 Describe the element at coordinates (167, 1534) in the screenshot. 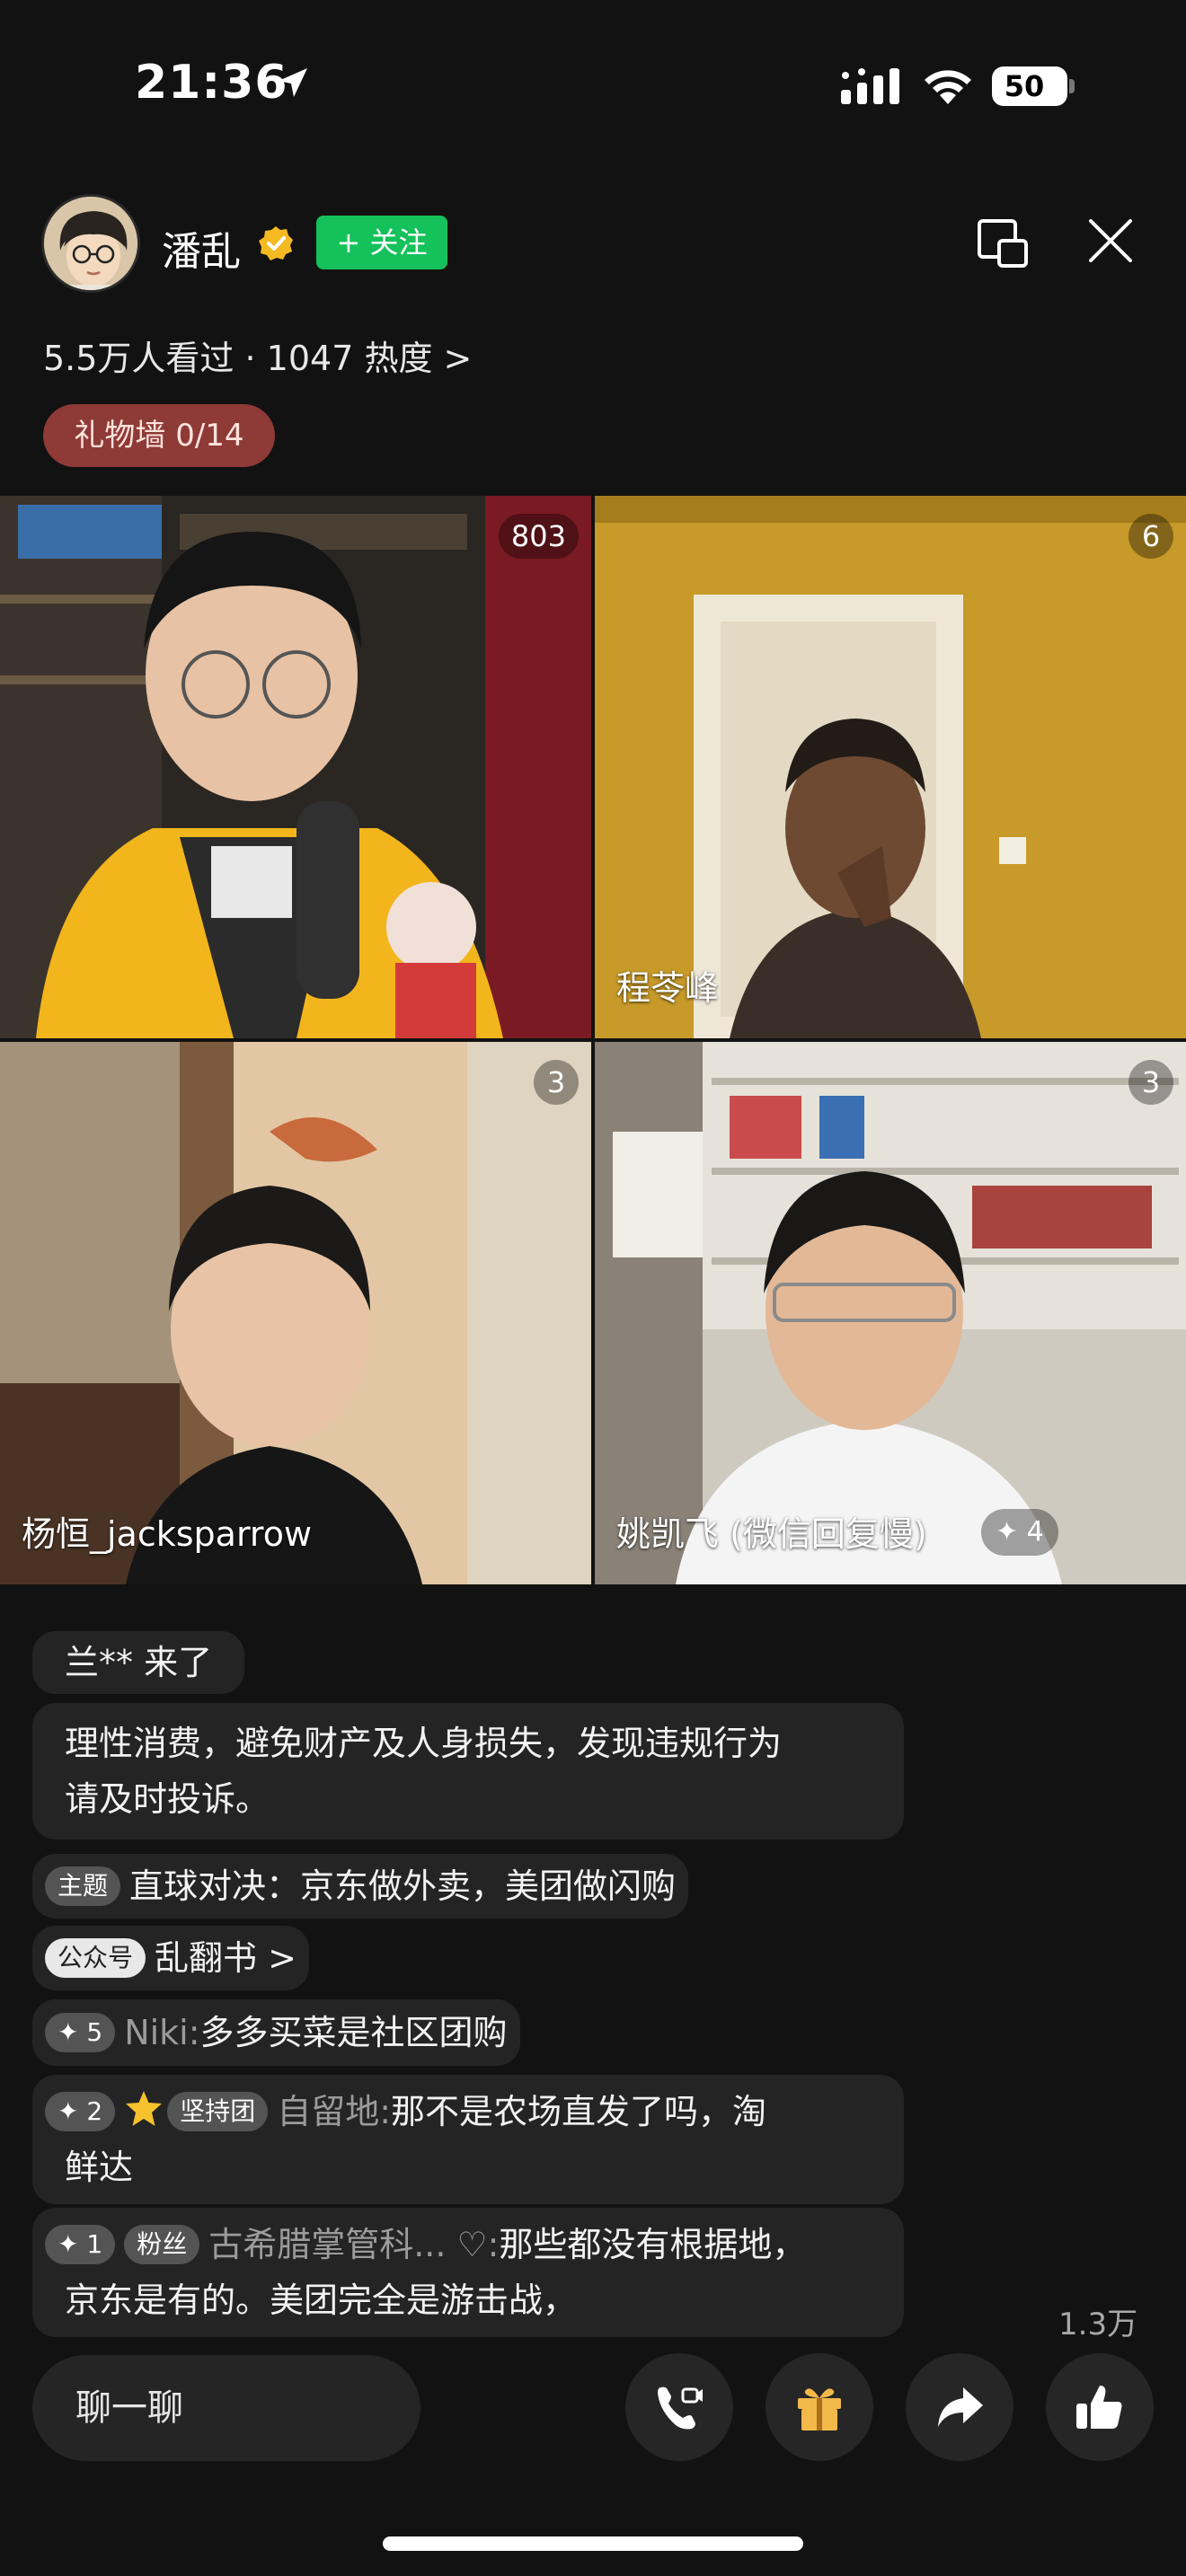

I see `participant-name: 杨恒_jacksparrow` at that location.